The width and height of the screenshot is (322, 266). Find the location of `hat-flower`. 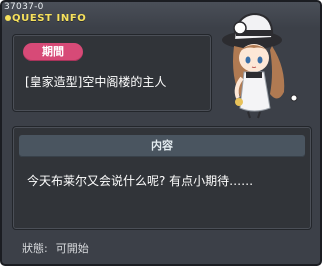

hat-flower is located at coordinates (240, 28).